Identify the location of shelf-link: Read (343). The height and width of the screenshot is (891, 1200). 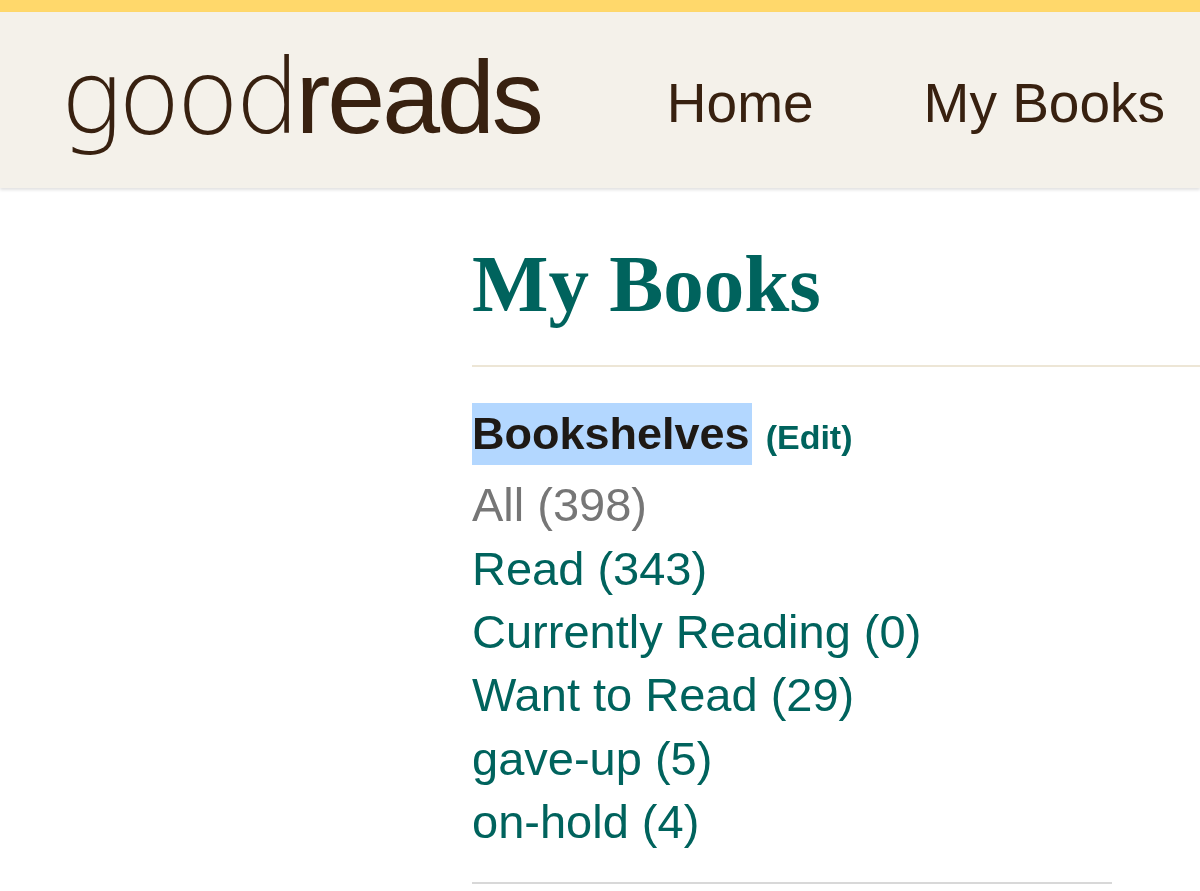
(590, 568).